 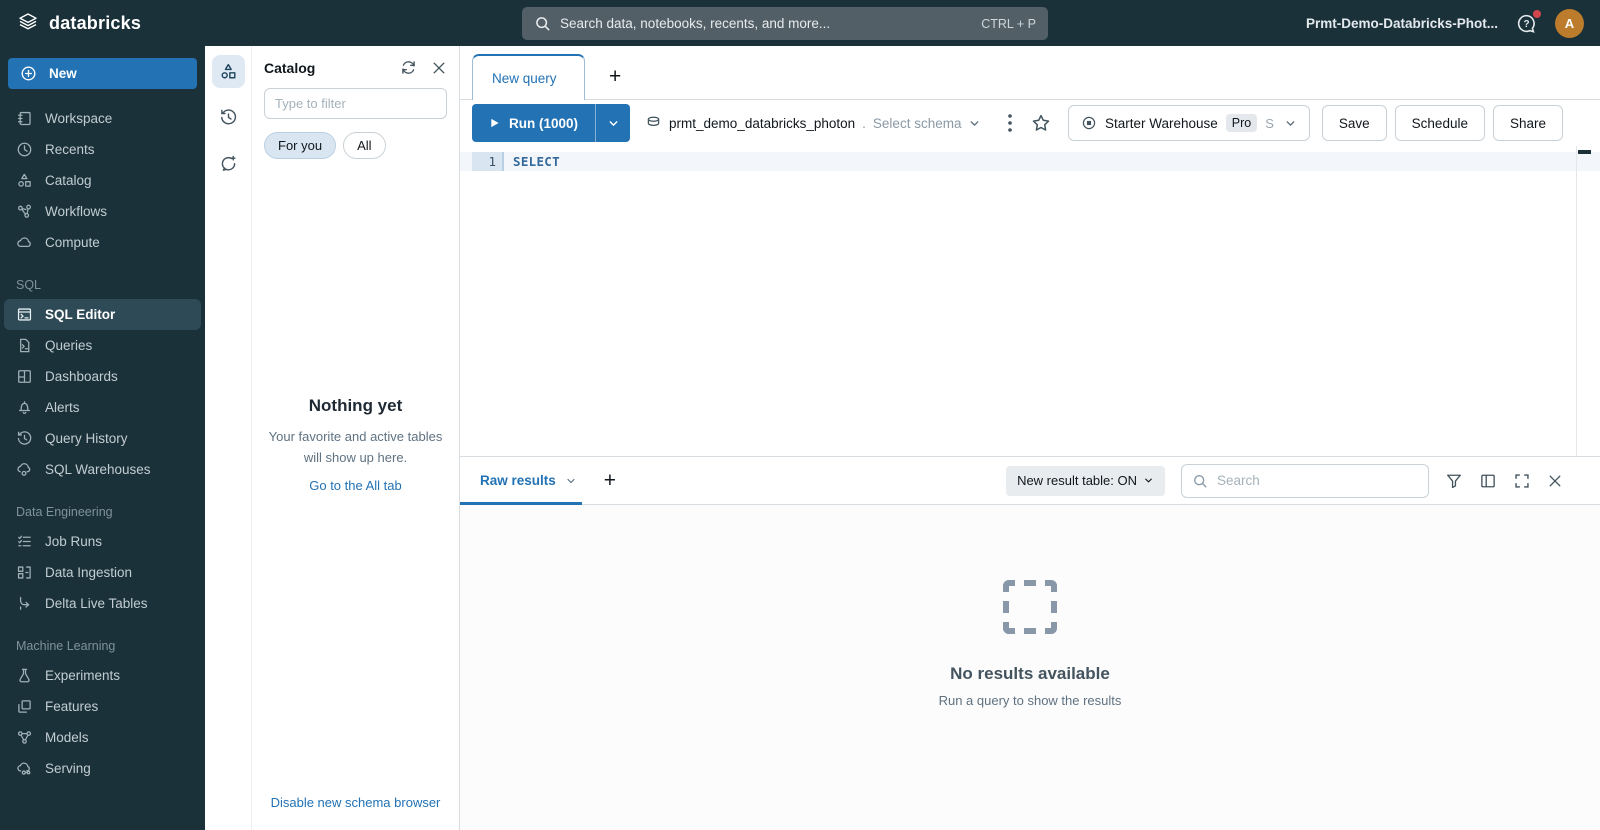 What do you see at coordinates (76, 211) in the screenshot?
I see `sidebar-item-label: Workflows` at bounding box center [76, 211].